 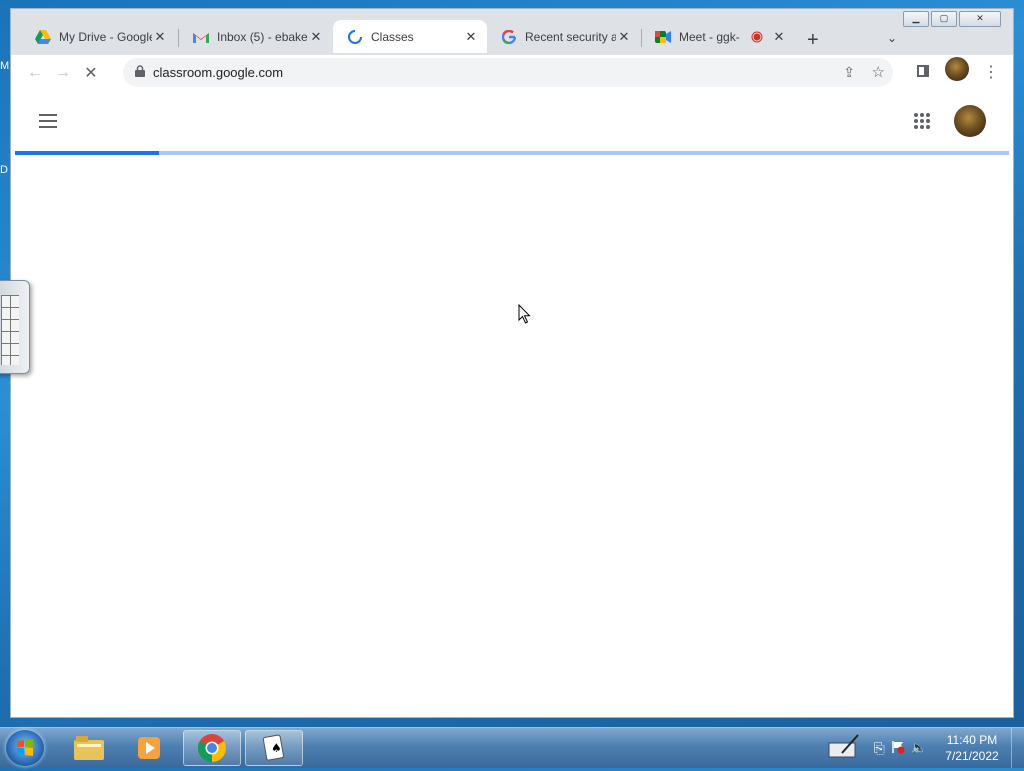 I want to click on side-panel-icon, so click(x=923, y=71).